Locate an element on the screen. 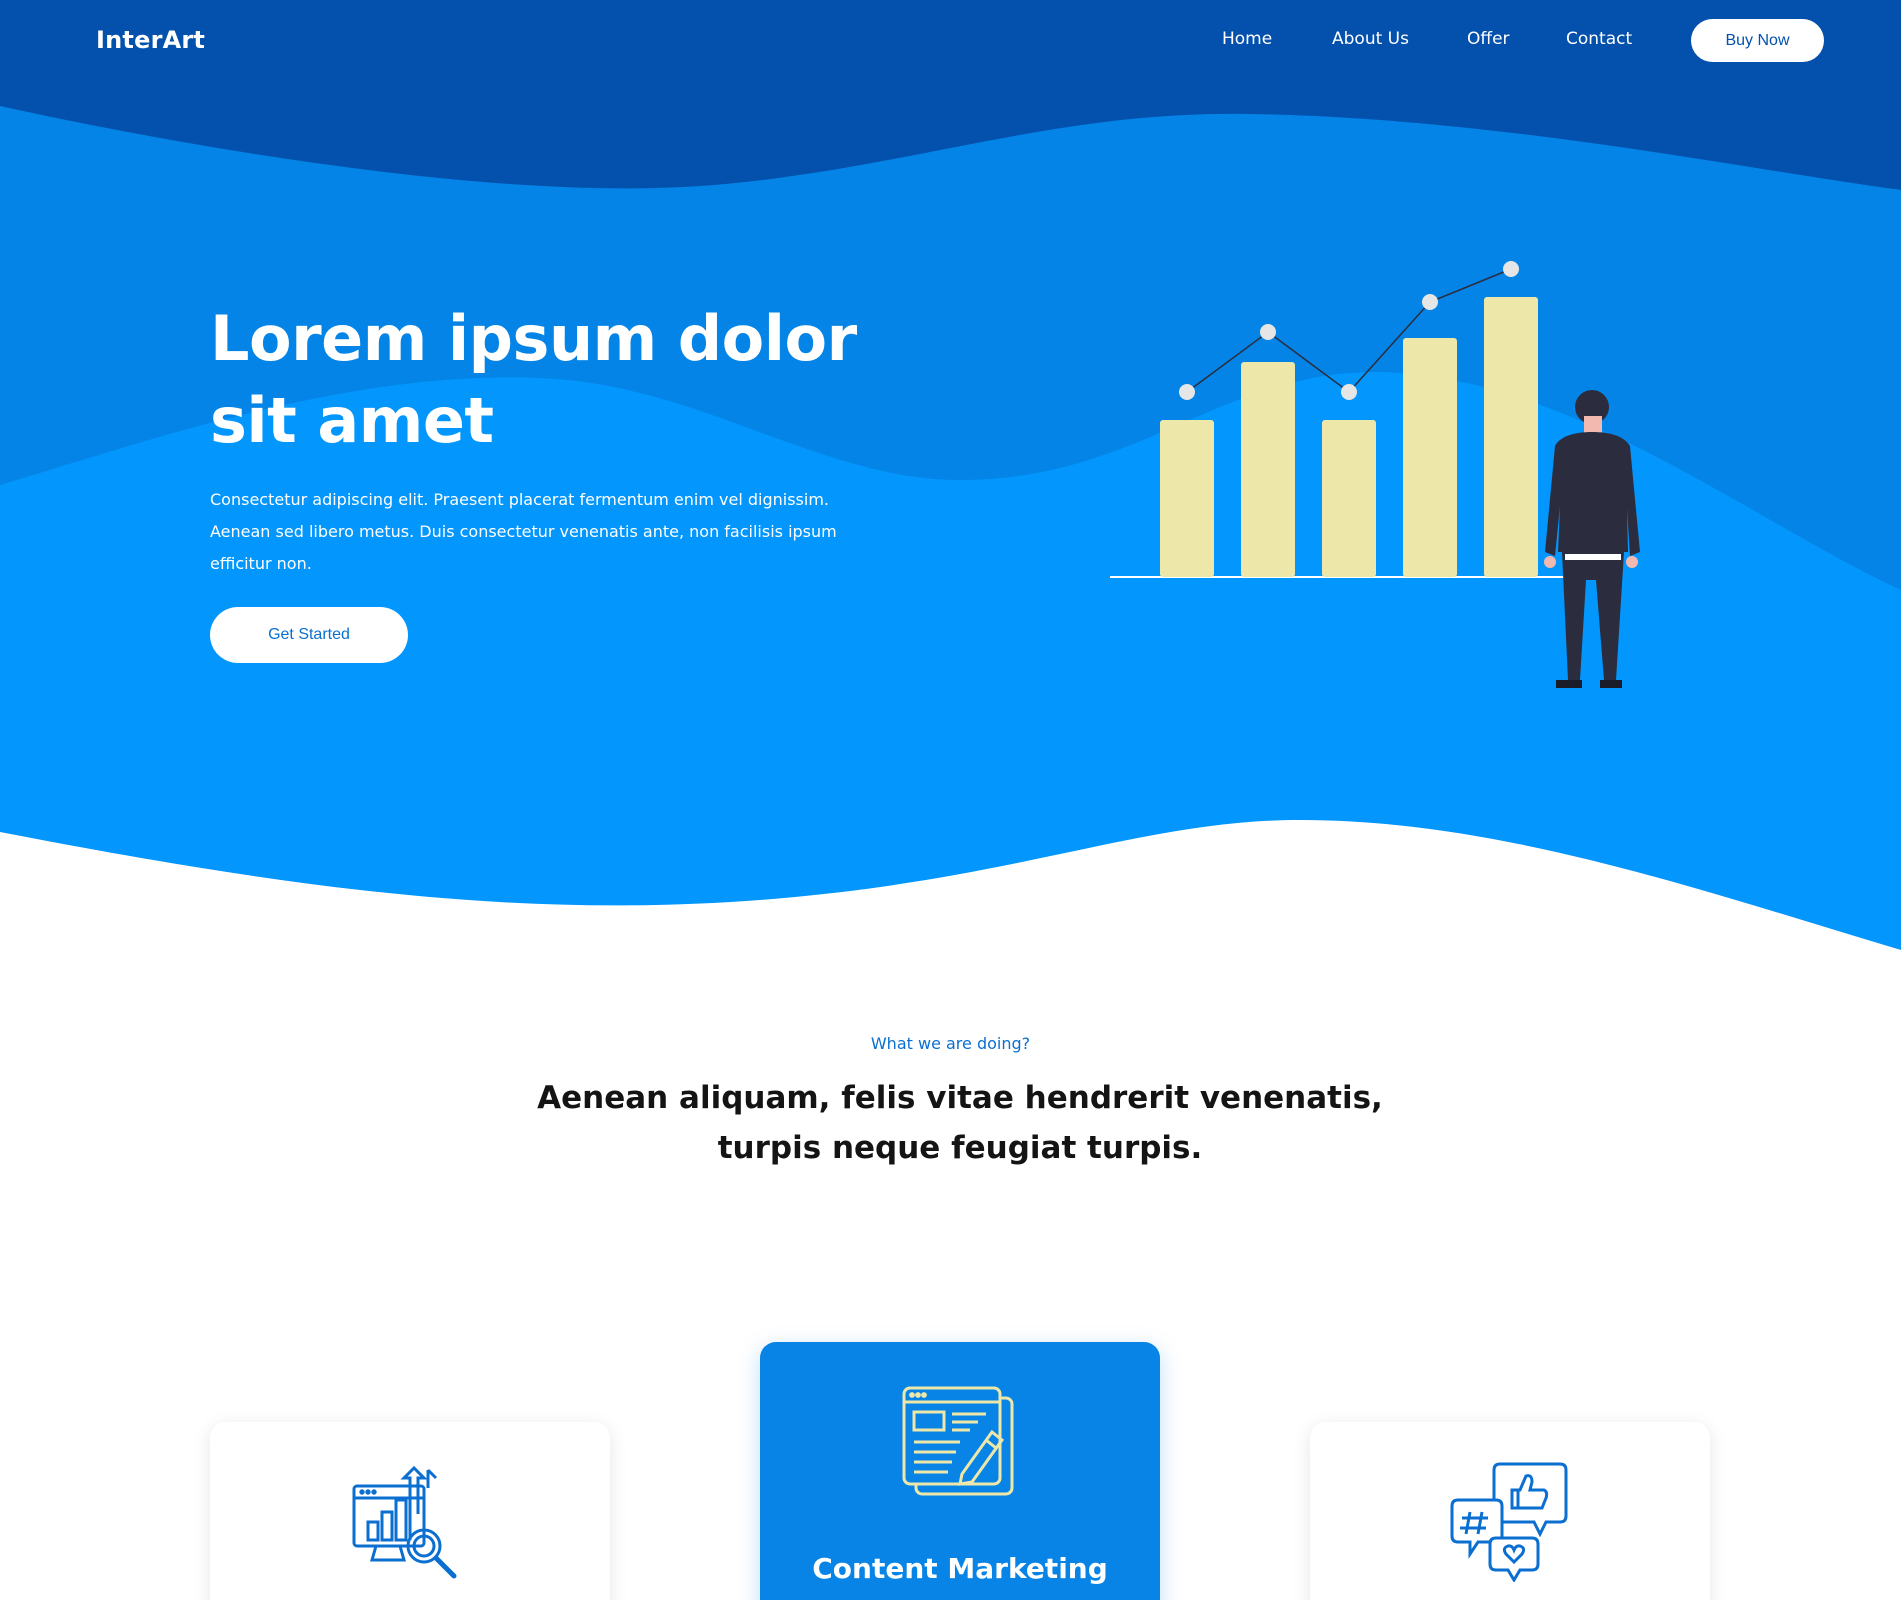  analytics-search-icon is located at coordinates (404, 1522).